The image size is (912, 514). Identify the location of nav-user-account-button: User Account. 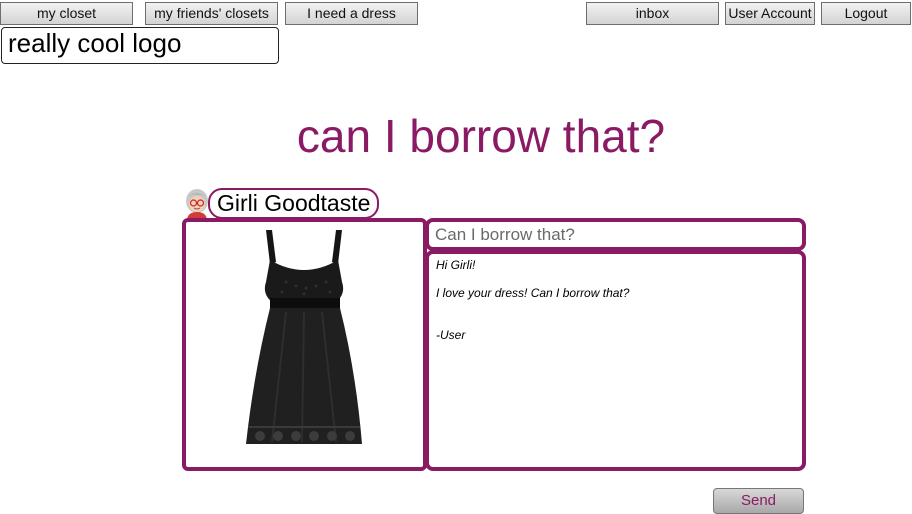
(770, 13).